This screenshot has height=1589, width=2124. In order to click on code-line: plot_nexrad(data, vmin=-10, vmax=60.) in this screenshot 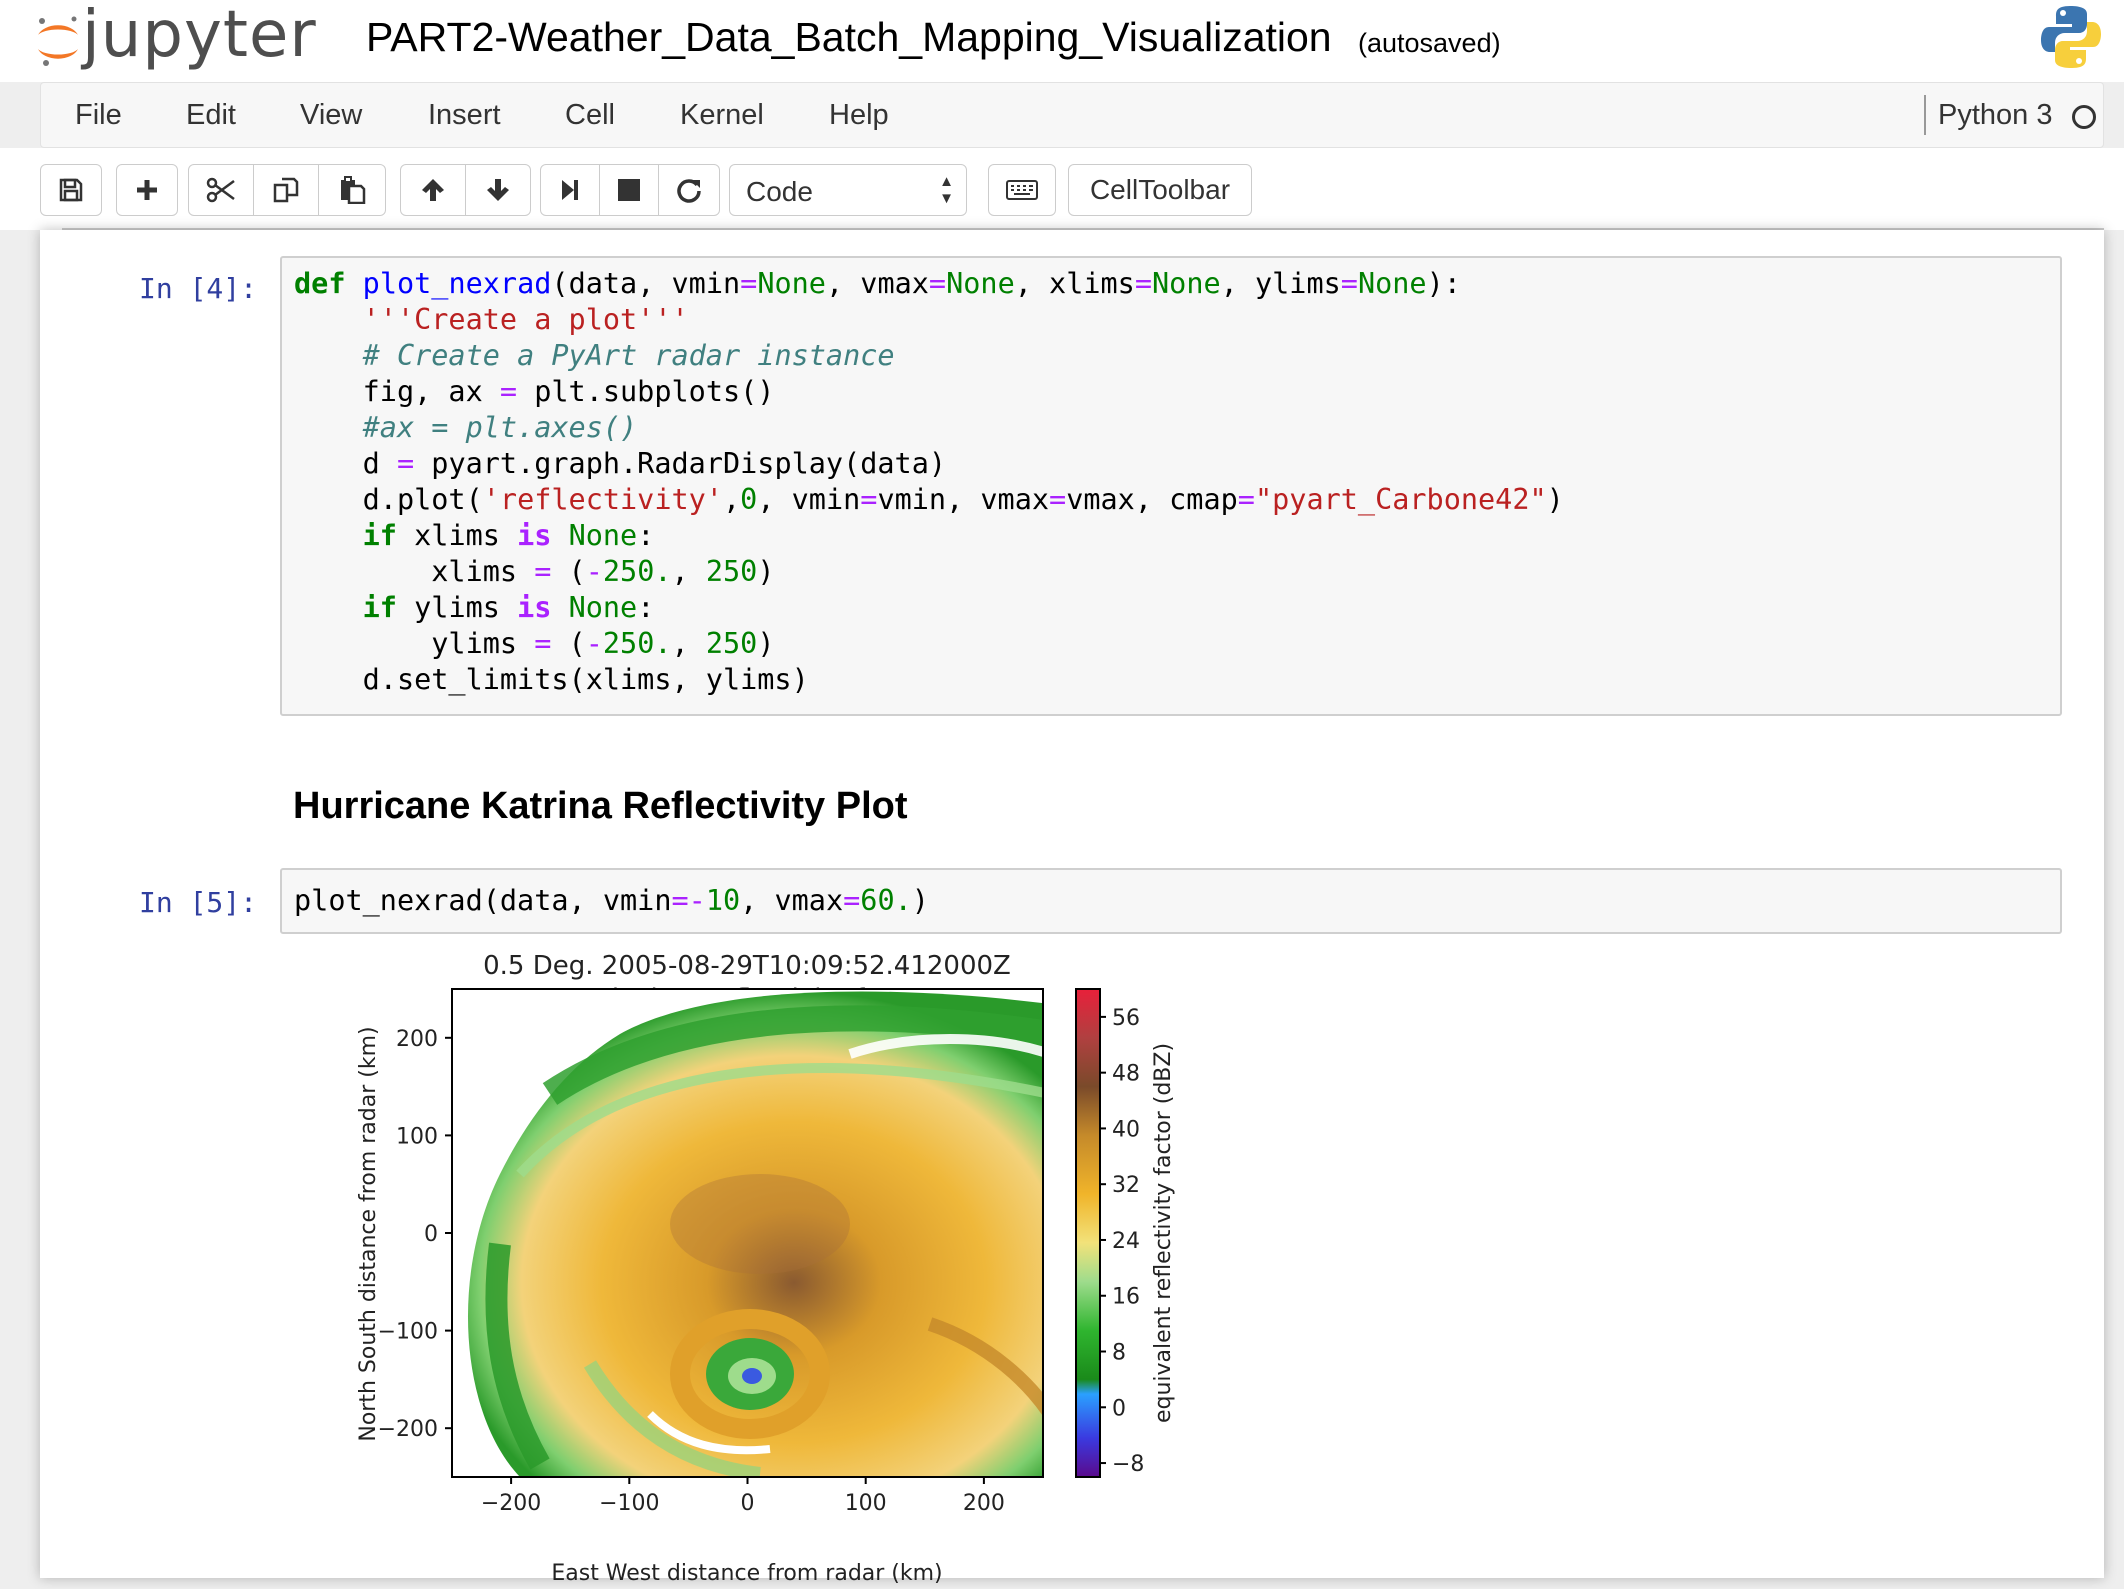, I will do `click(611, 900)`.